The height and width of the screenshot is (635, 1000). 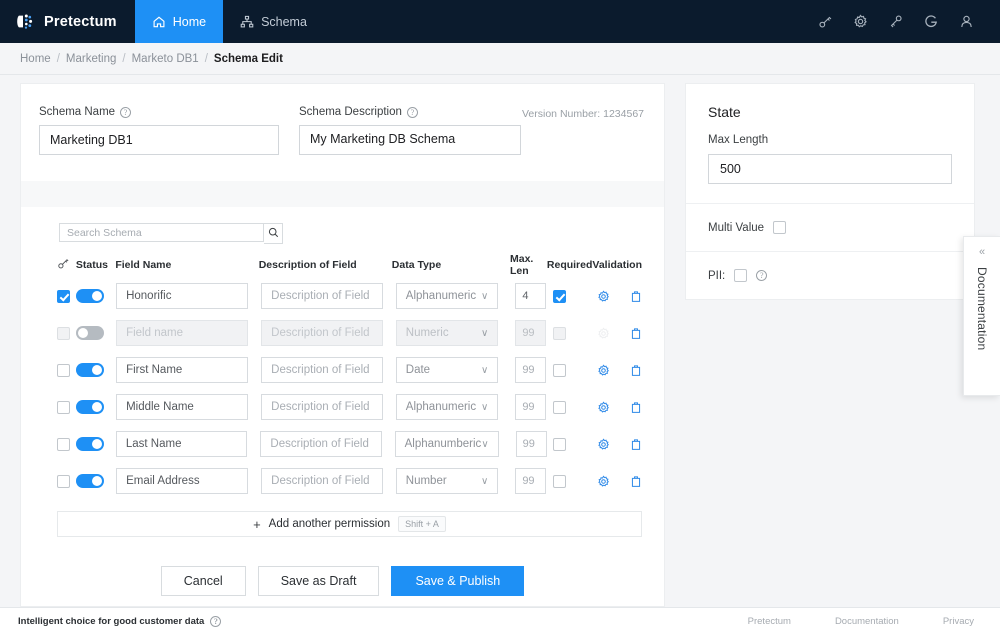 What do you see at coordinates (931, 22) in the screenshot?
I see `google-icon` at bounding box center [931, 22].